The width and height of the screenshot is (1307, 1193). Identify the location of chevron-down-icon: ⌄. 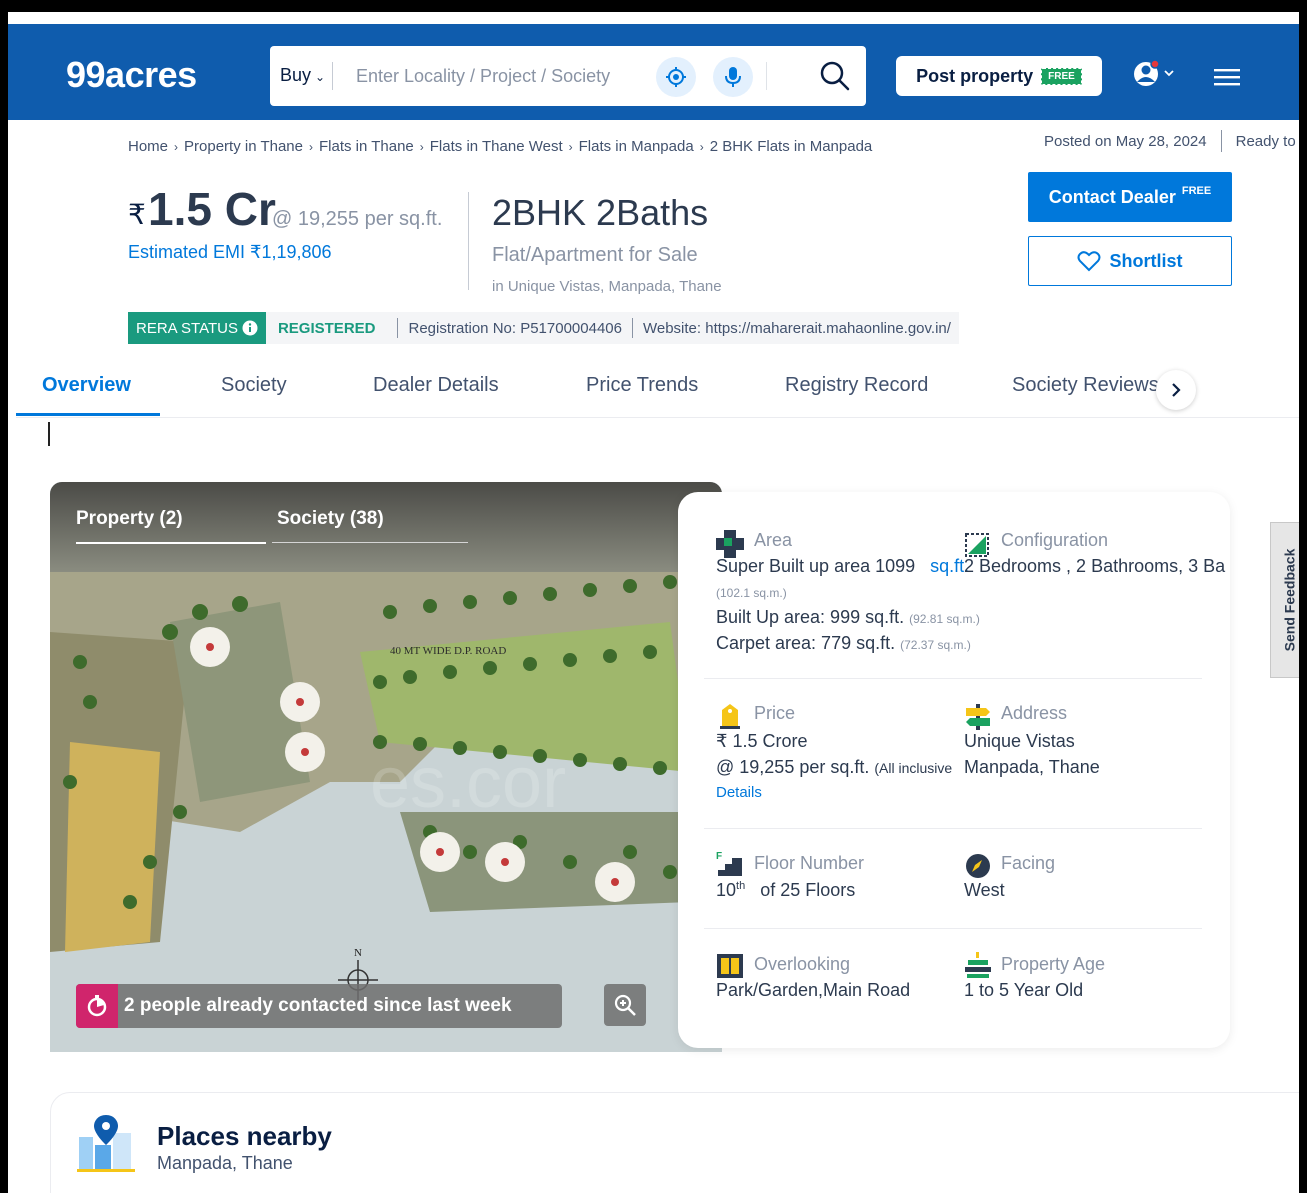
(320, 77).